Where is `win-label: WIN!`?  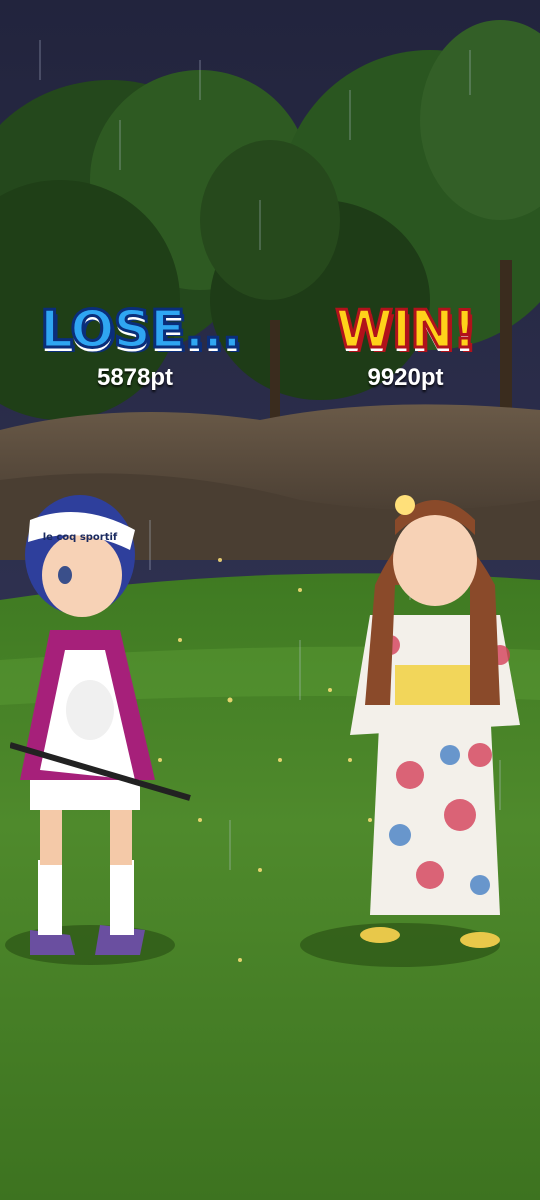
win-label: WIN! is located at coordinates (406, 330).